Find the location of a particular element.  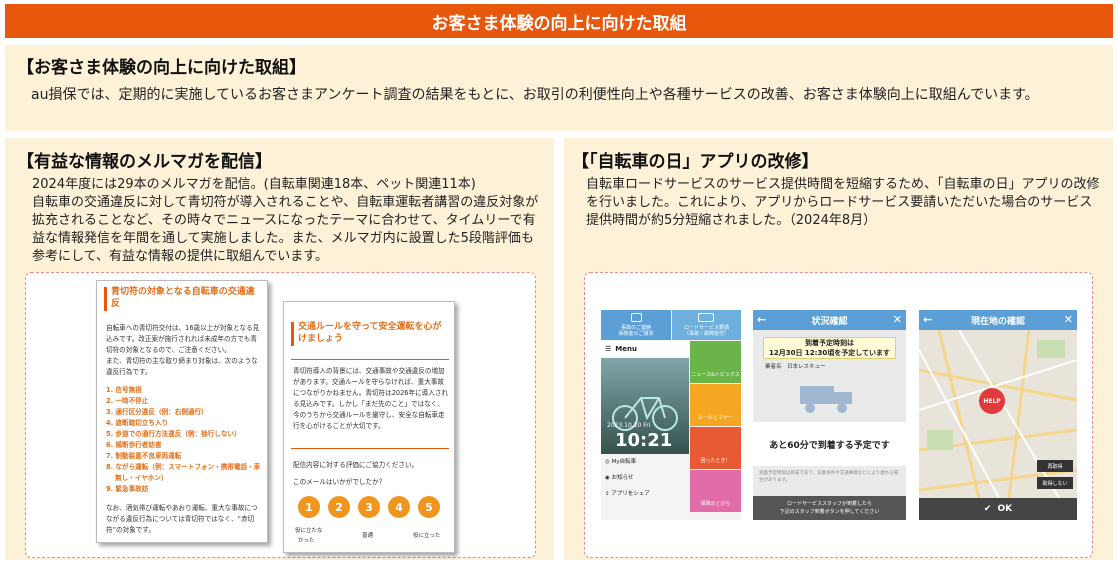

card1-paragraph-2: また、青切符の主な取り締まり対象は、次のような違反行為です。 is located at coordinates (182, 366).